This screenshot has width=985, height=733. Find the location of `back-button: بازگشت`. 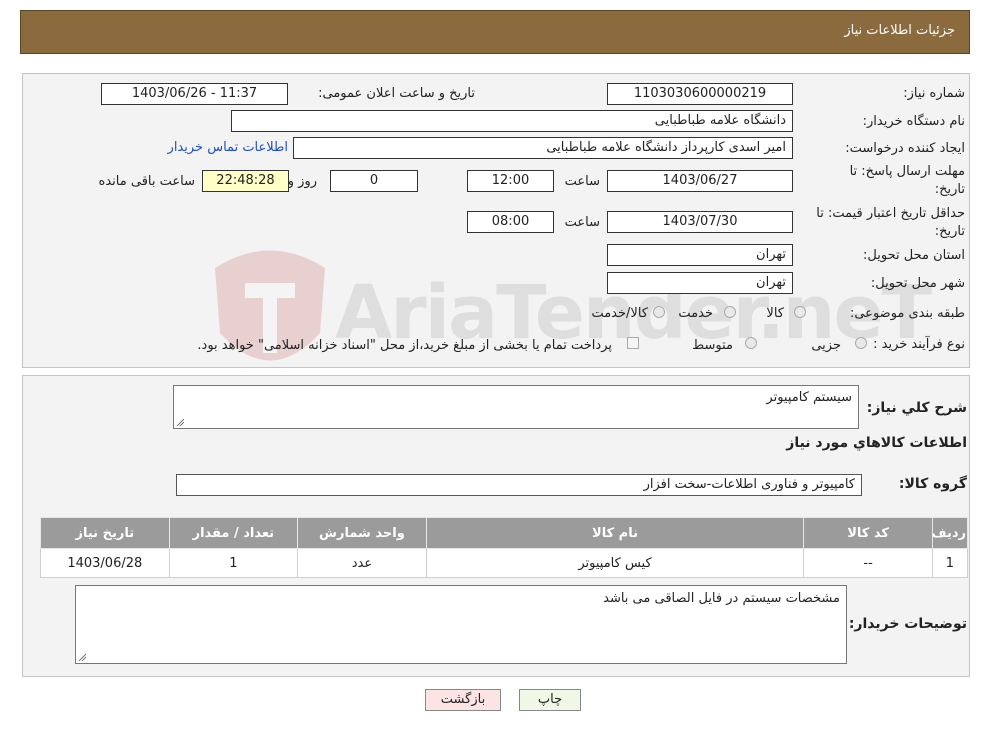

back-button: بازگشت is located at coordinates (463, 700).